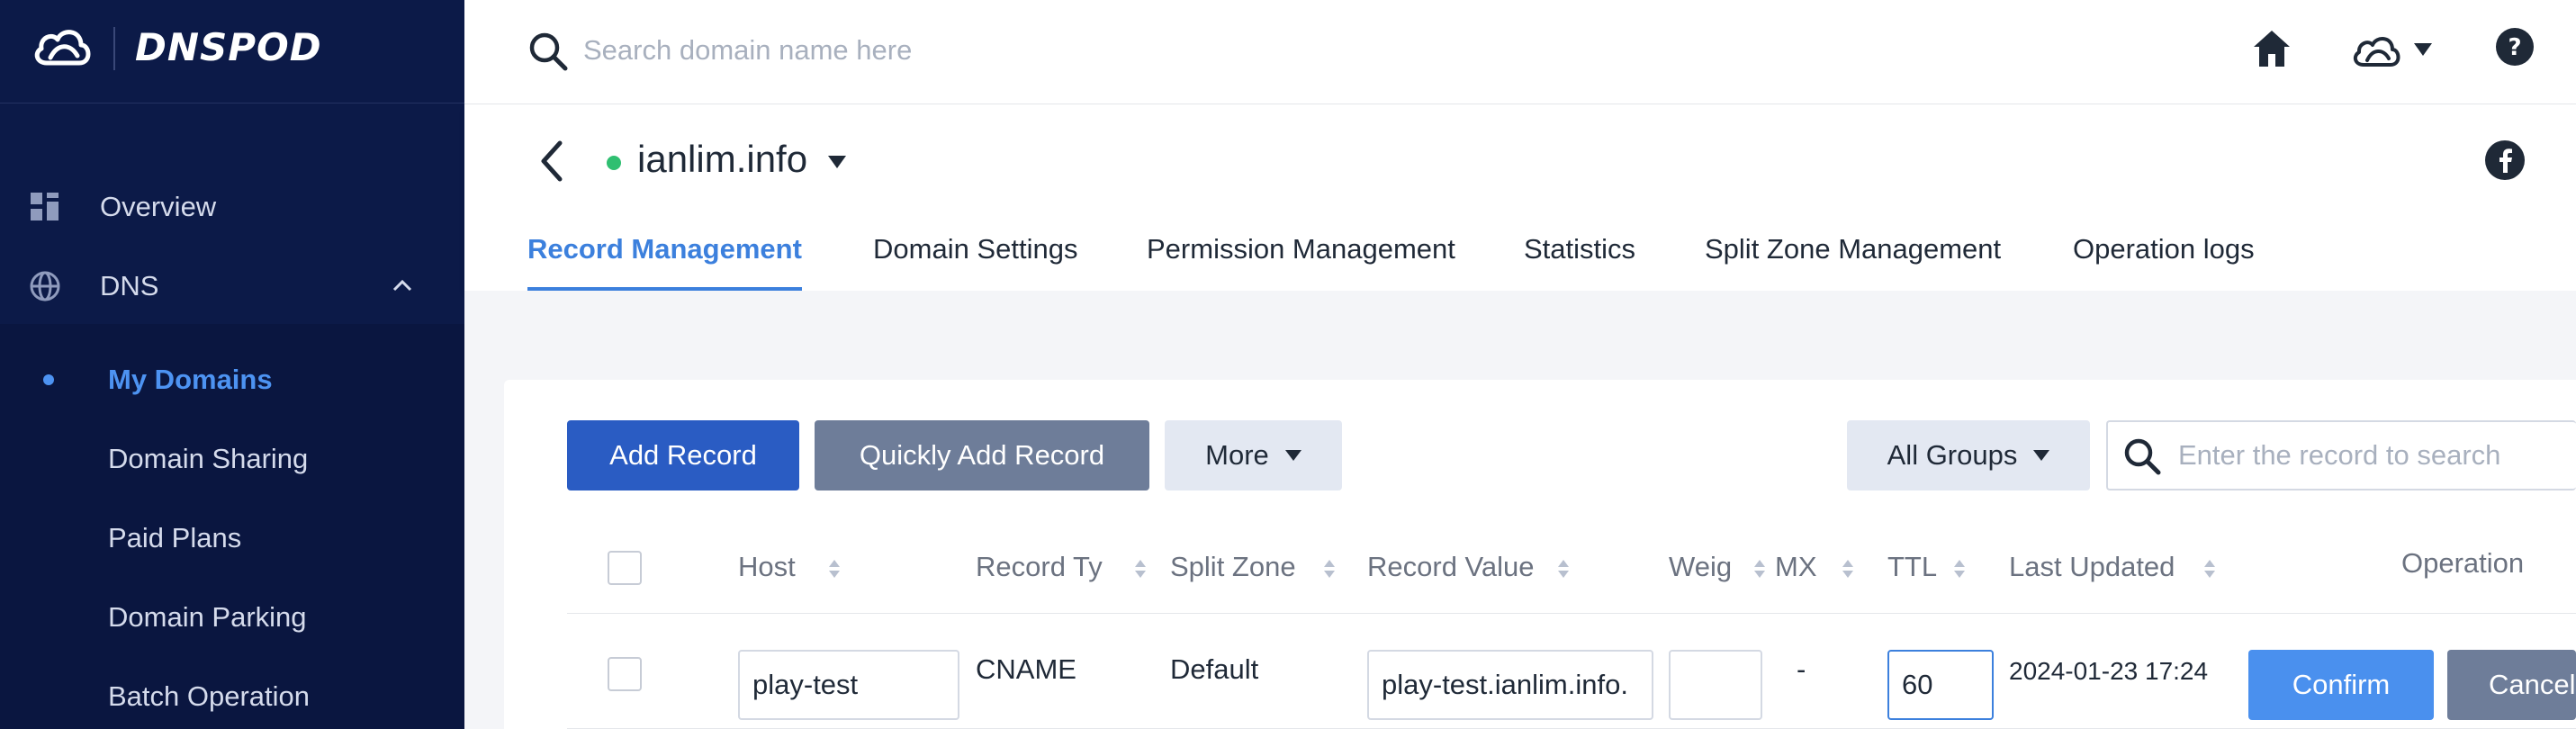 The width and height of the screenshot is (2576, 729). Describe the element at coordinates (158, 207) in the screenshot. I see `sidebar-item-label: Overview` at that location.